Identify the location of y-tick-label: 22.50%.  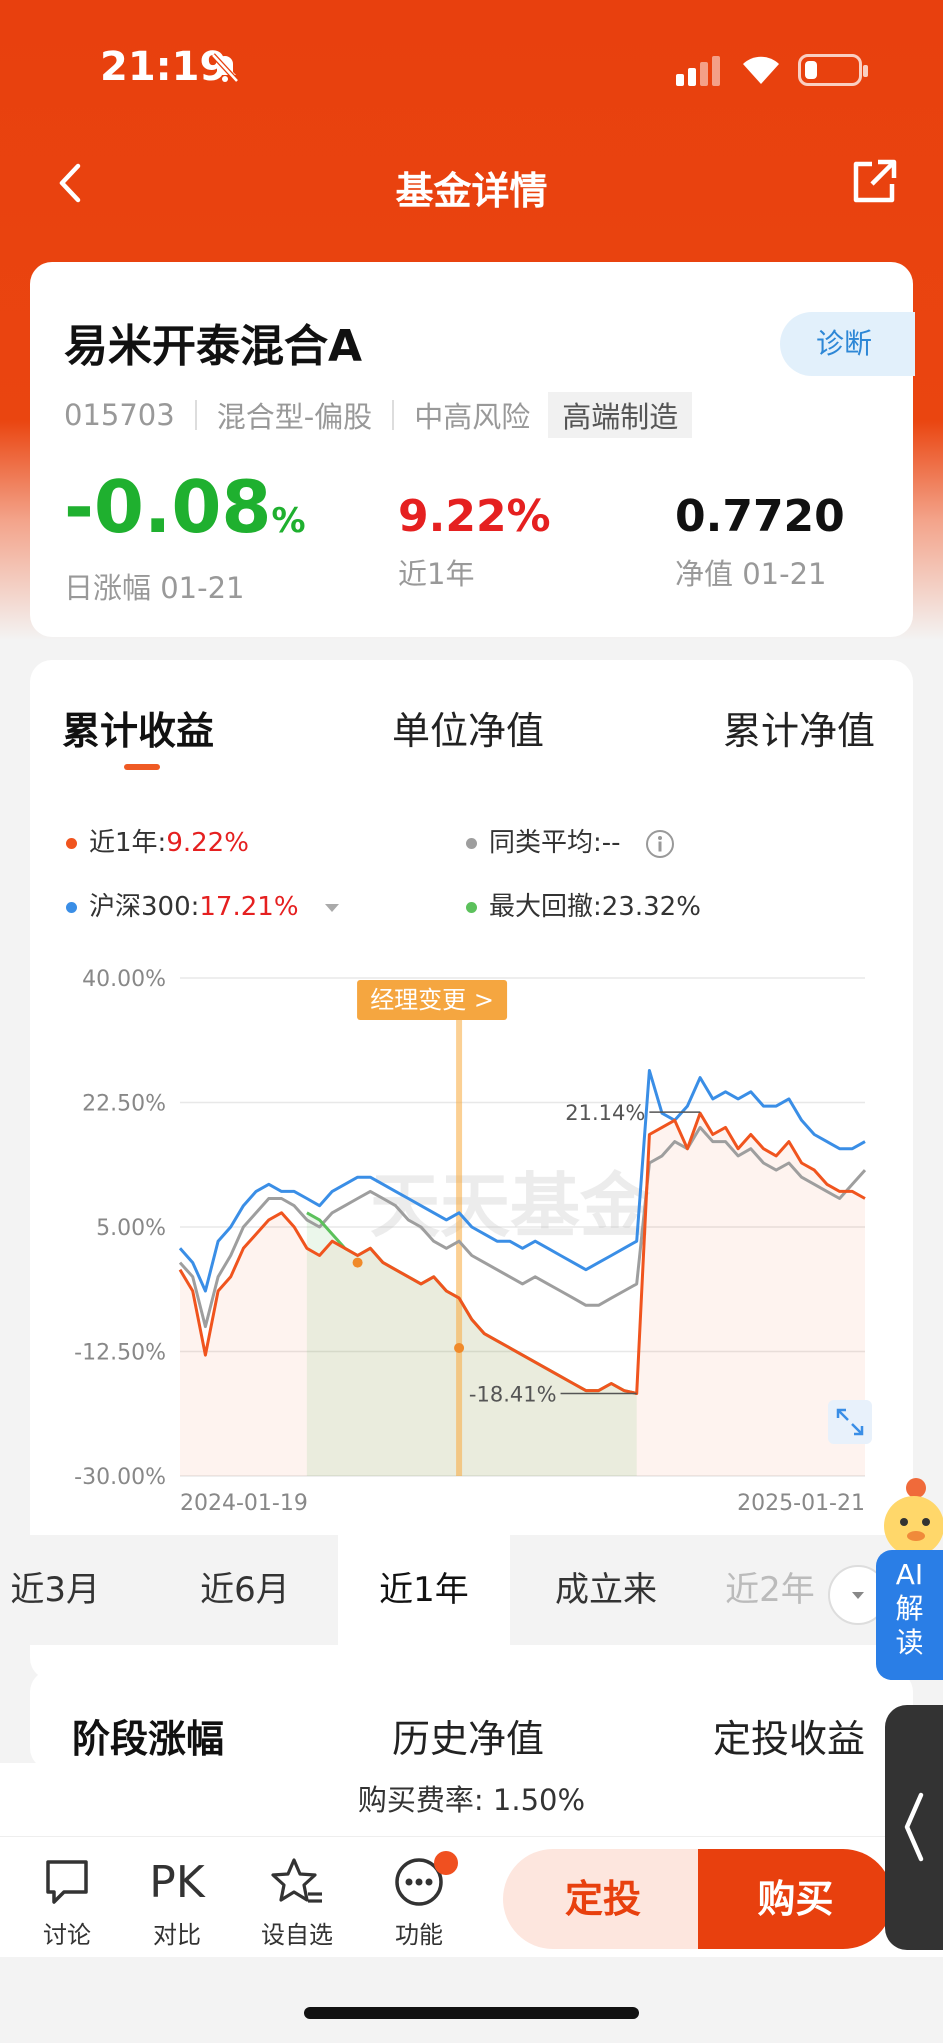
(124, 1104).